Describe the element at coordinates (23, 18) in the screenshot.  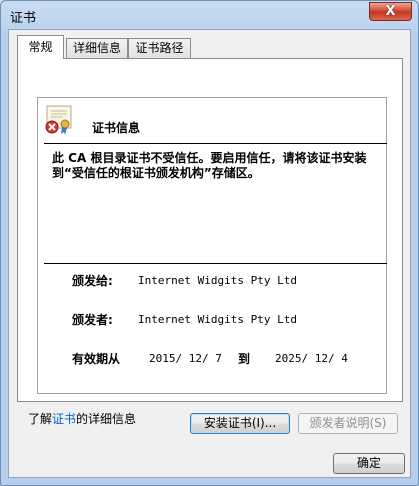
I see `window-title: 证书` at that location.